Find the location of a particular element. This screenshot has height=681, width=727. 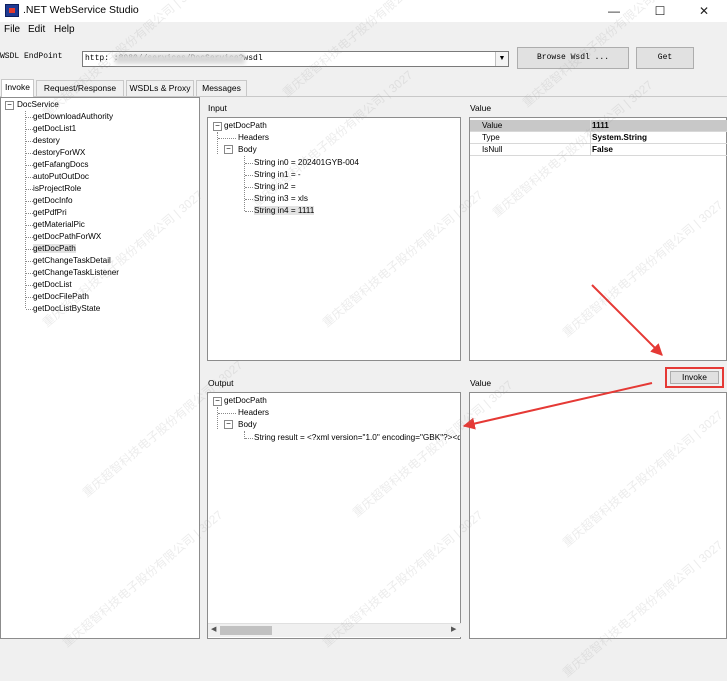

annotation-arrows is located at coordinates (562, 357).